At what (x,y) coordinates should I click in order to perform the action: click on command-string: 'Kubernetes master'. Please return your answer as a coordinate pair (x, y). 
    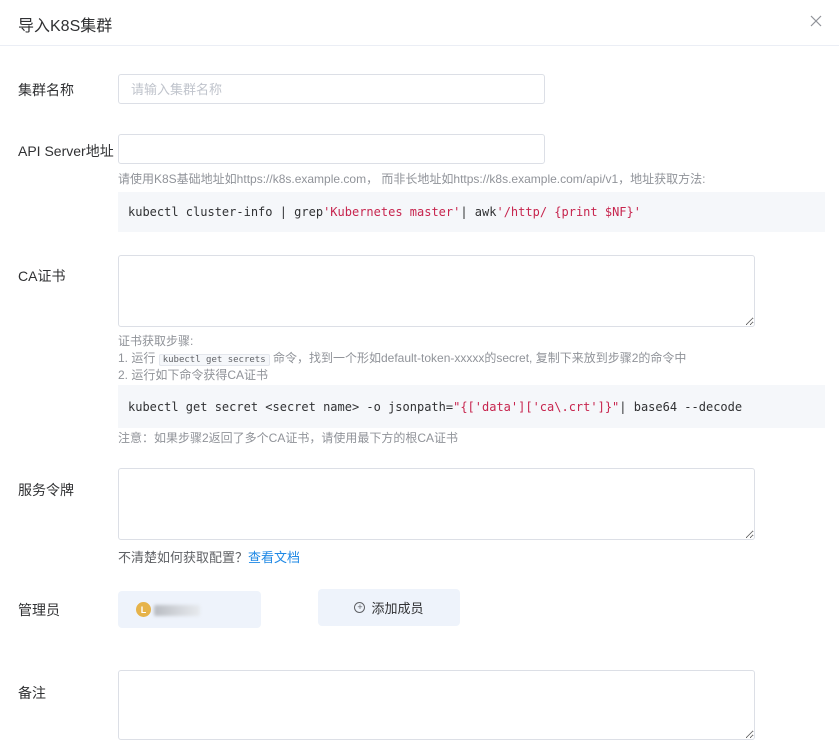
    Looking at the image, I should click on (392, 212).